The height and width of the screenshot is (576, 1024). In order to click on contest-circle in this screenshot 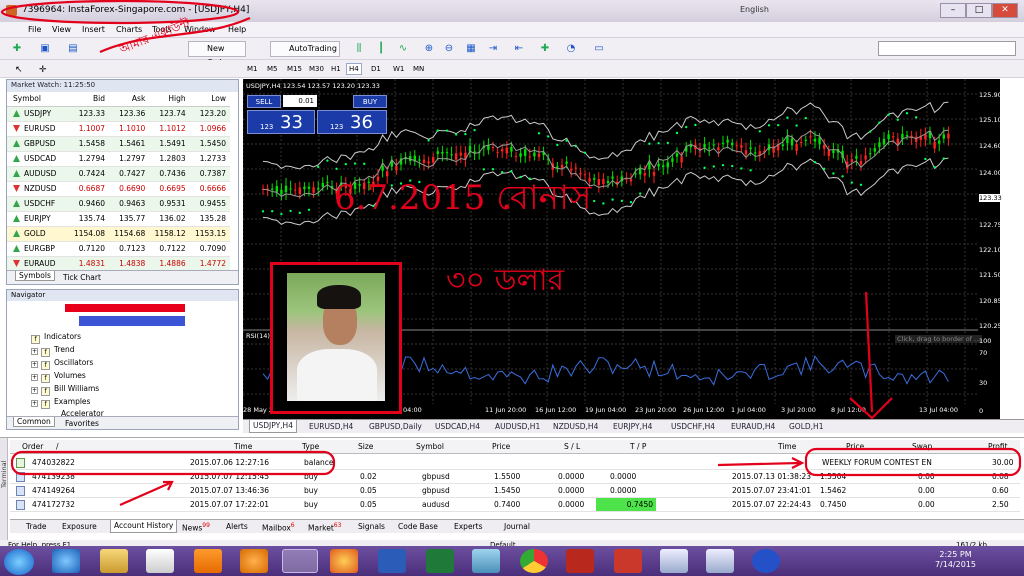, I will do `click(913, 462)`.